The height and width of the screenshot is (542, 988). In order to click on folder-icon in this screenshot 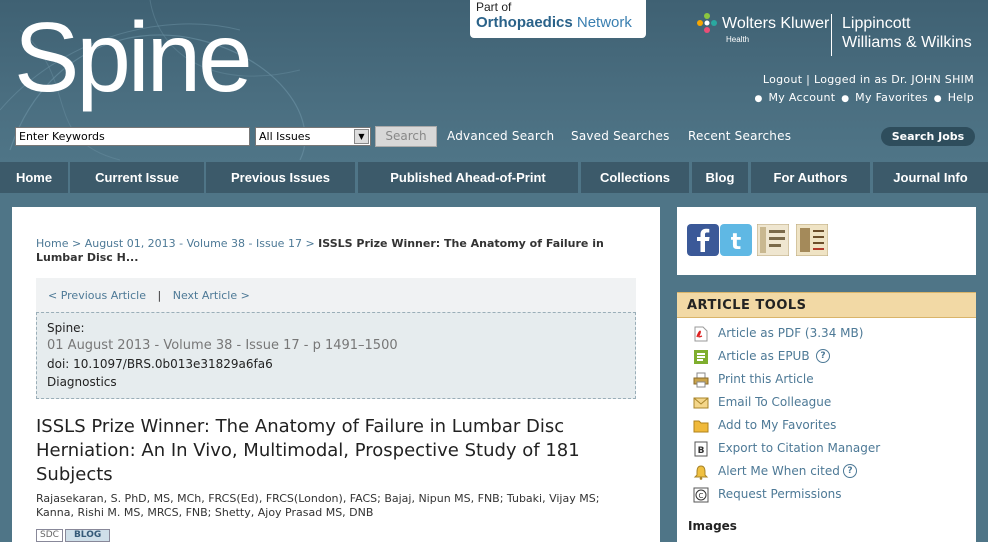, I will do `click(701, 426)`.